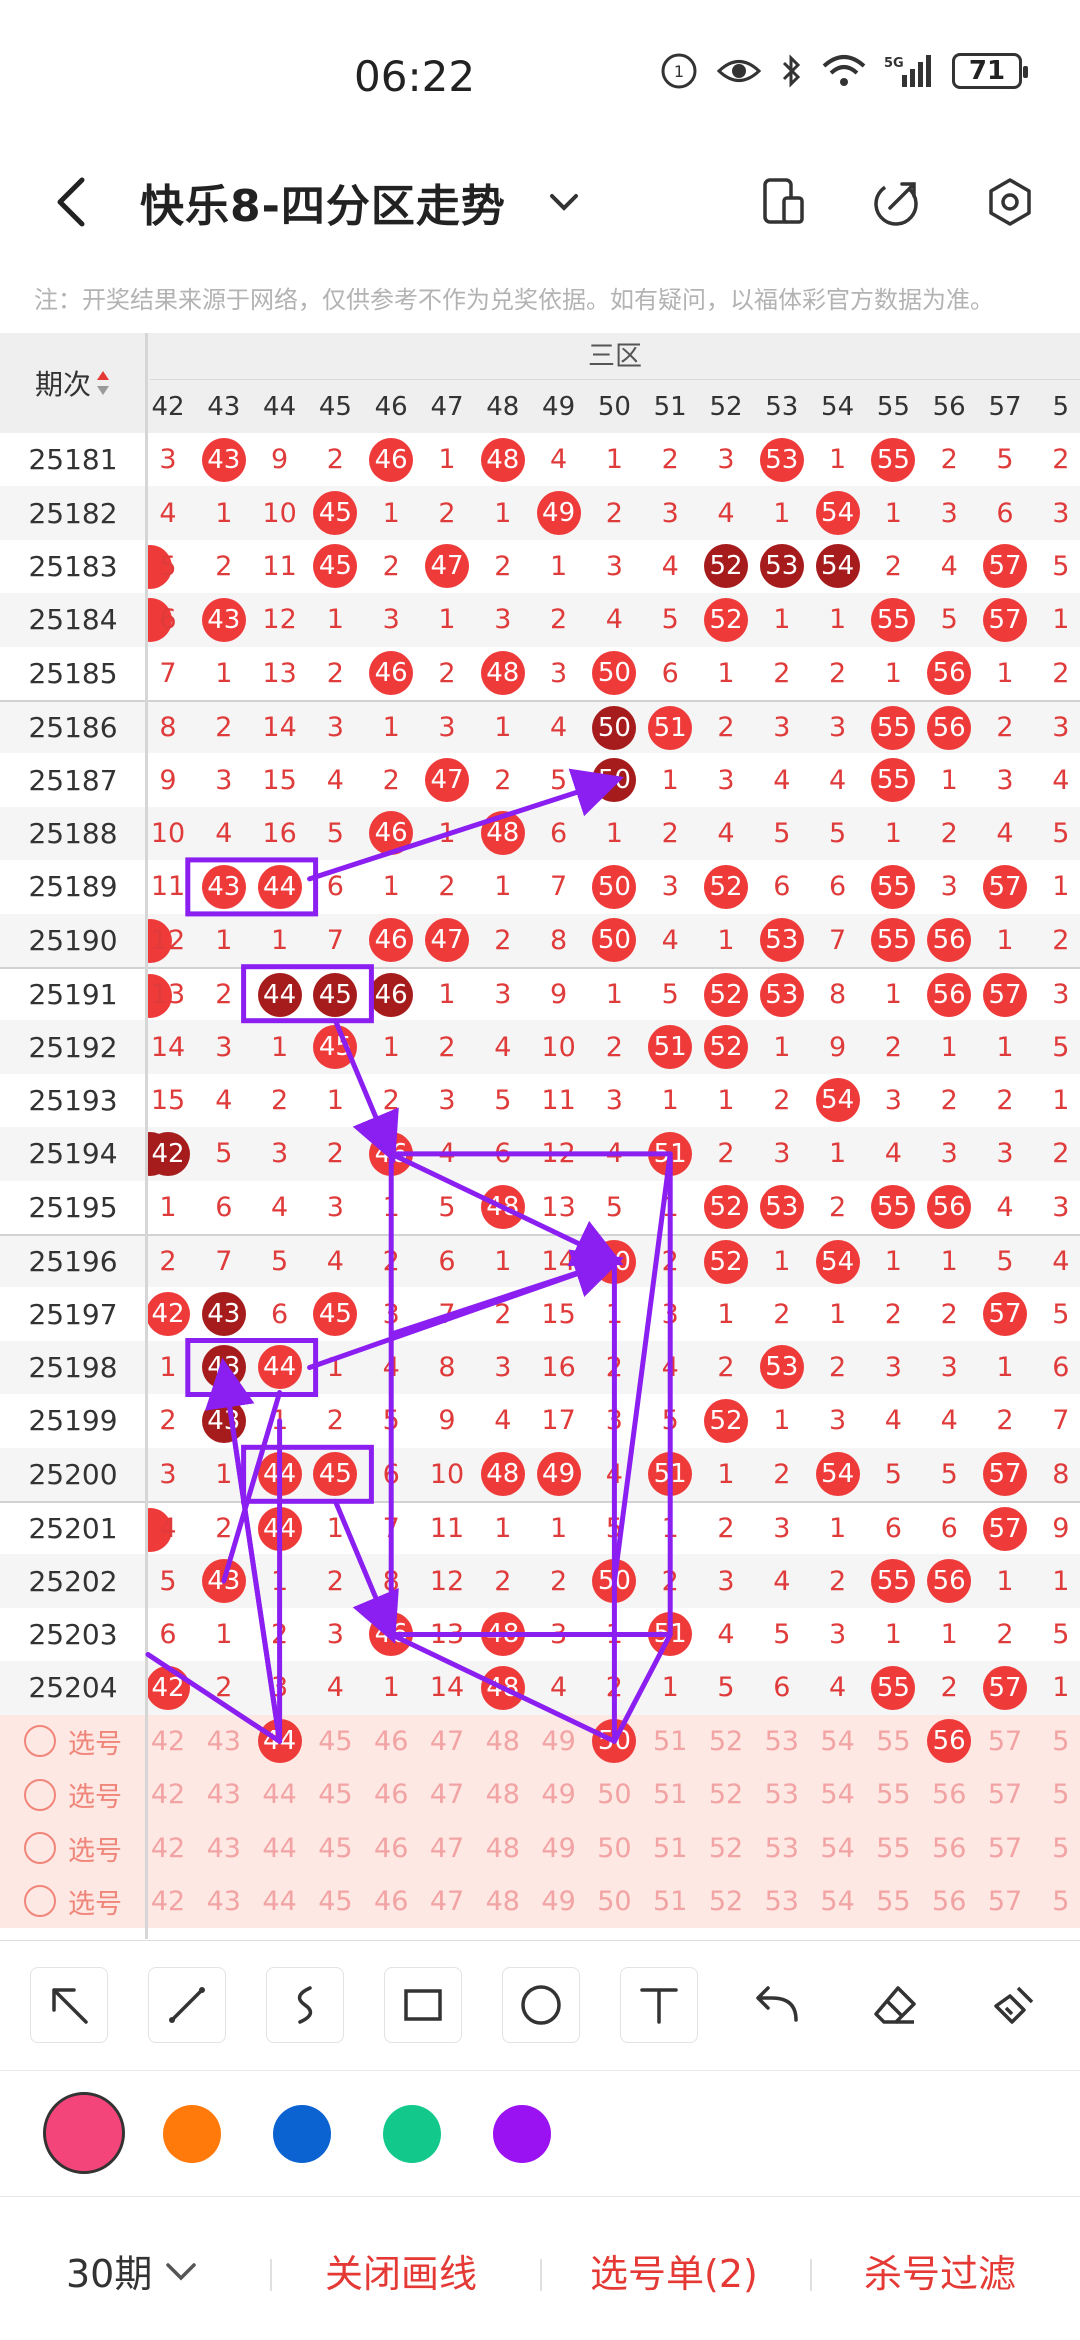 This screenshot has height=2340, width=1080. I want to click on period-header: 期次, so click(73, 383).